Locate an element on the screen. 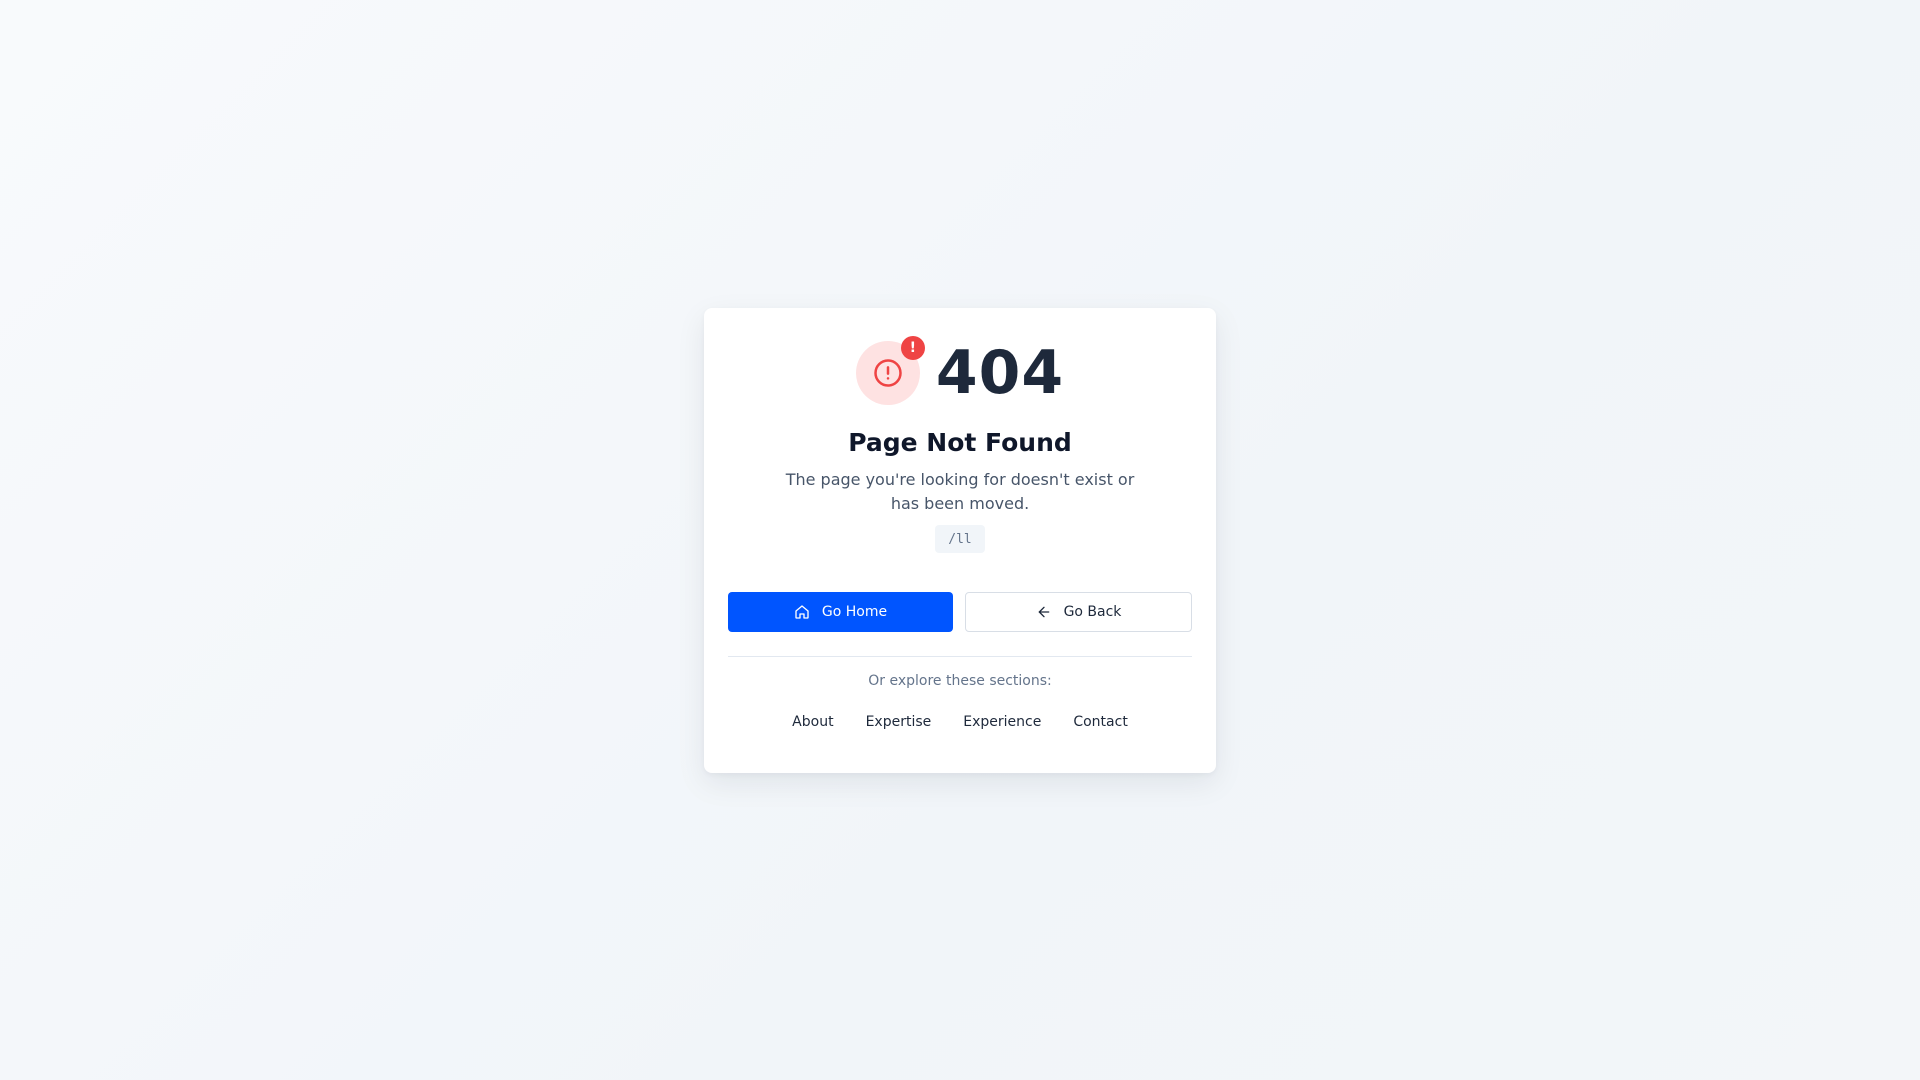 This screenshot has width=1920, height=1080. divider is located at coordinates (960, 656).